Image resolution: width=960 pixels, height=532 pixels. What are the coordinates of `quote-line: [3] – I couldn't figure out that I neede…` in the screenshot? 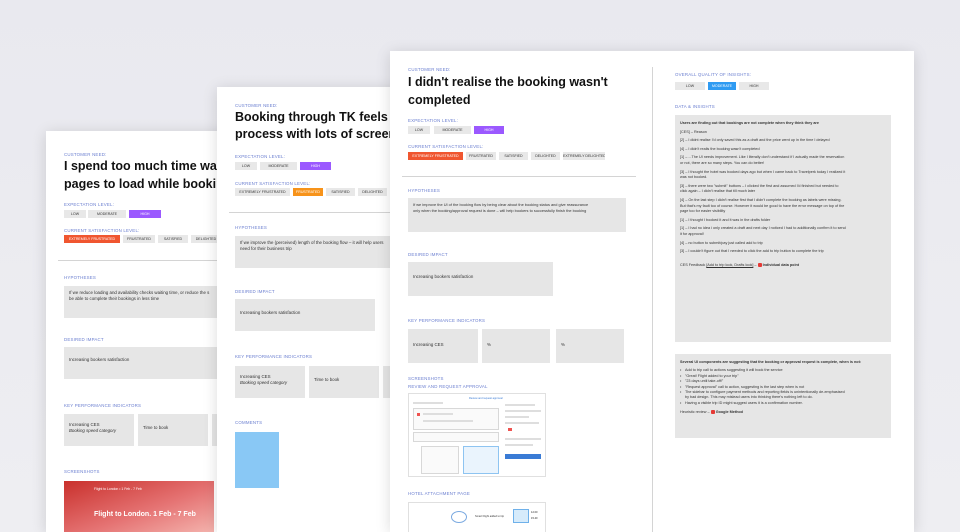 It's located at (752, 251).